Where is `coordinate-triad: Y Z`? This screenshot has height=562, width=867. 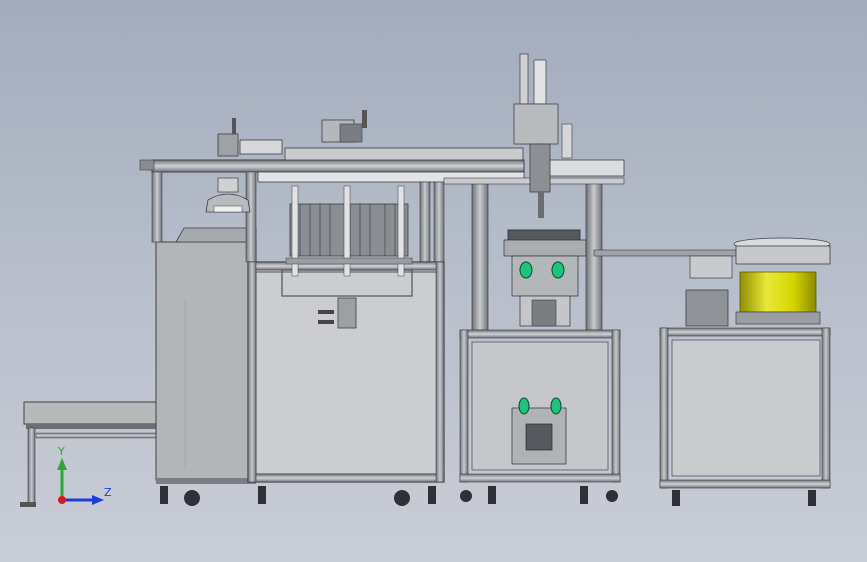 coordinate-triad: Y Z is located at coordinates (84, 475).